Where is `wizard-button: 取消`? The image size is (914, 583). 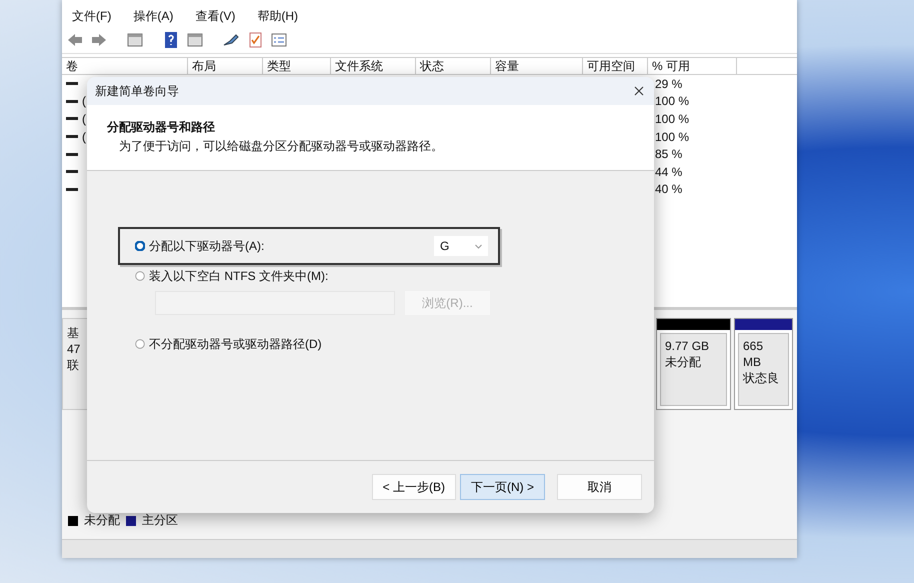 wizard-button: 取消 is located at coordinates (599, 487).